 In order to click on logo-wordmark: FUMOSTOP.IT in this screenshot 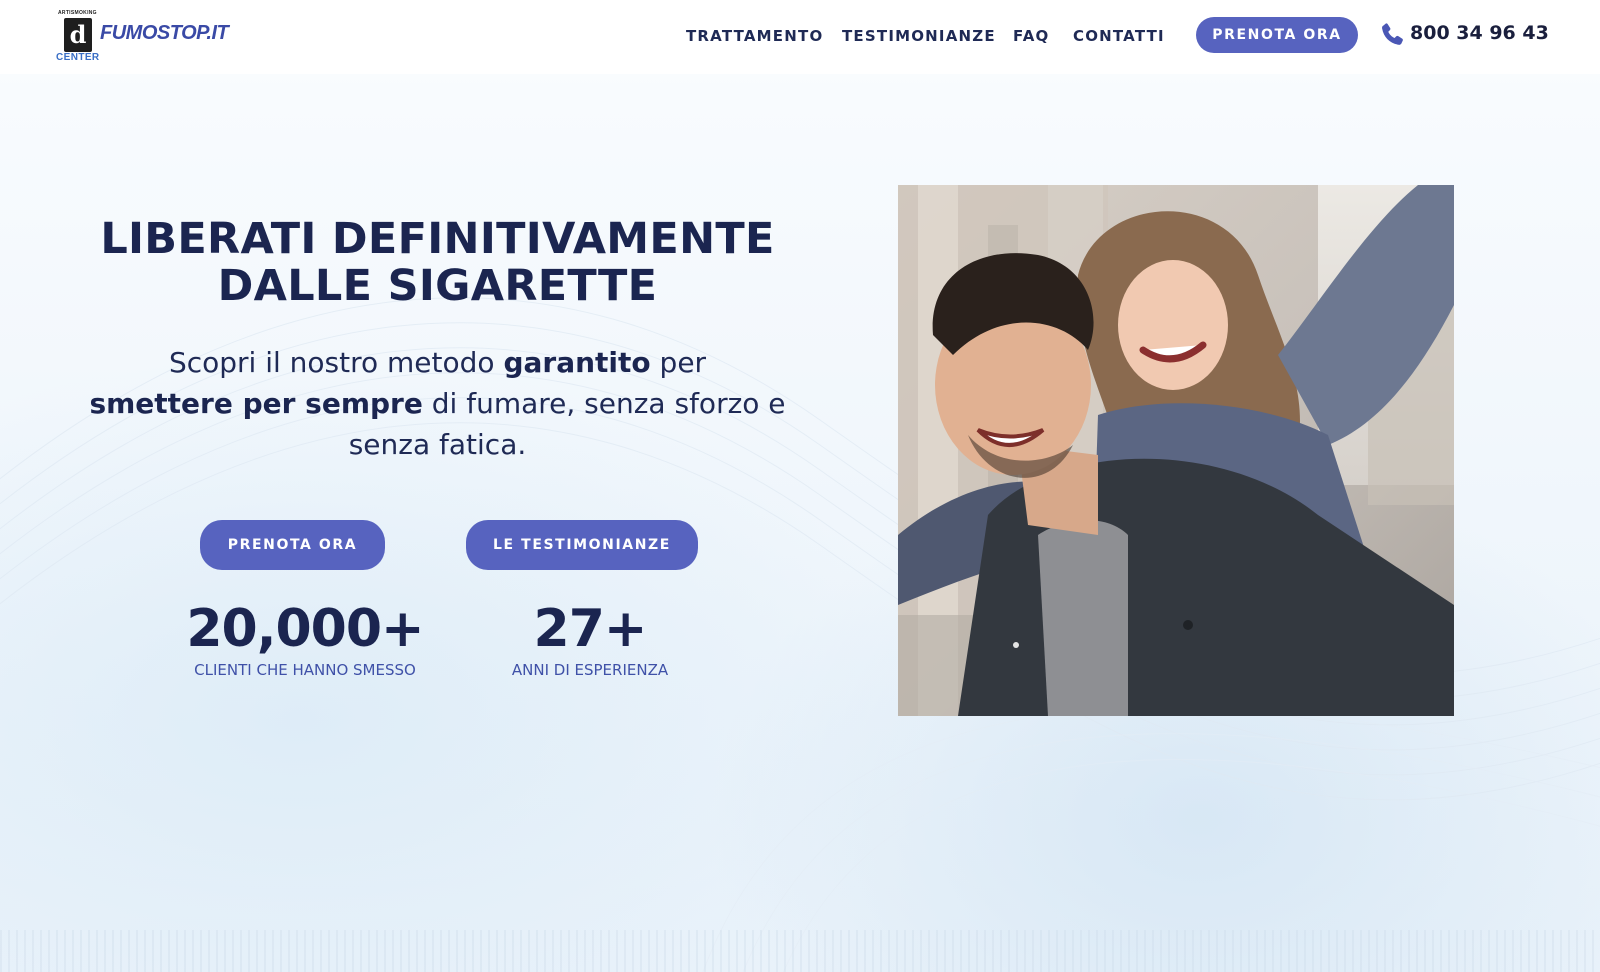, I will do `click(164, 33)`.